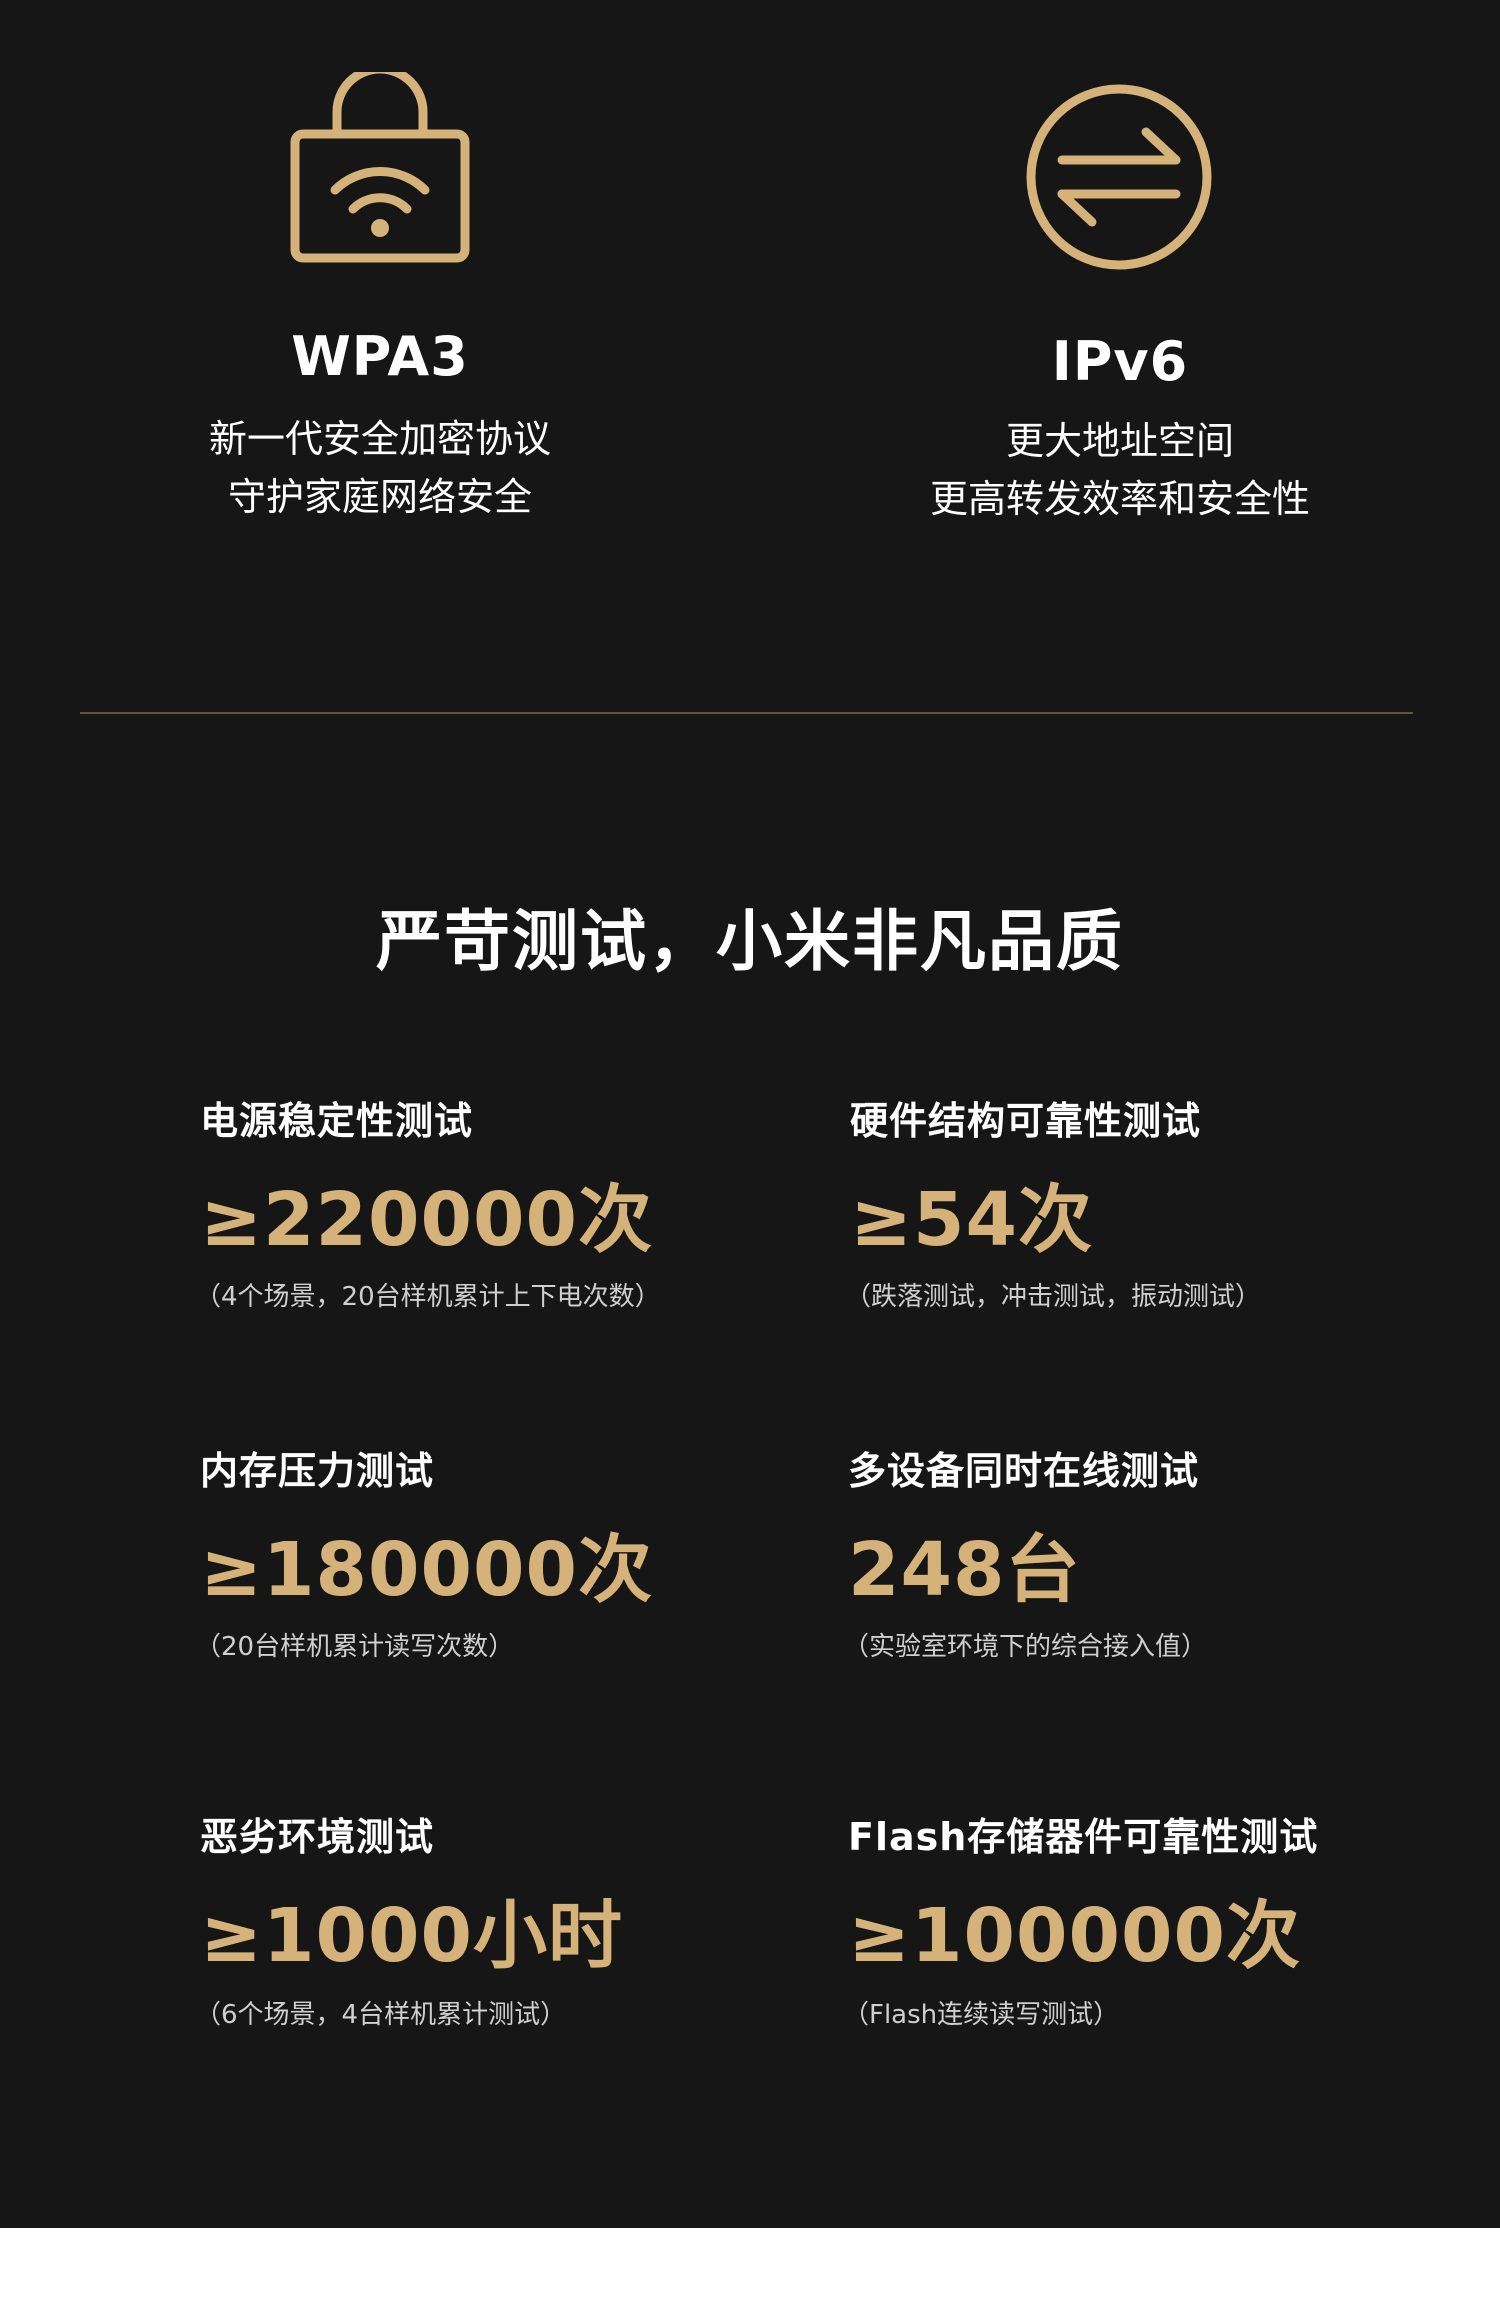 The height and width of the screenshot is (2322, 1500). What do you see at coordinates (317, 1471) in the screenshot?
I see `test-label-memory: 内存压力测试` at bounding box center [317, 1471].